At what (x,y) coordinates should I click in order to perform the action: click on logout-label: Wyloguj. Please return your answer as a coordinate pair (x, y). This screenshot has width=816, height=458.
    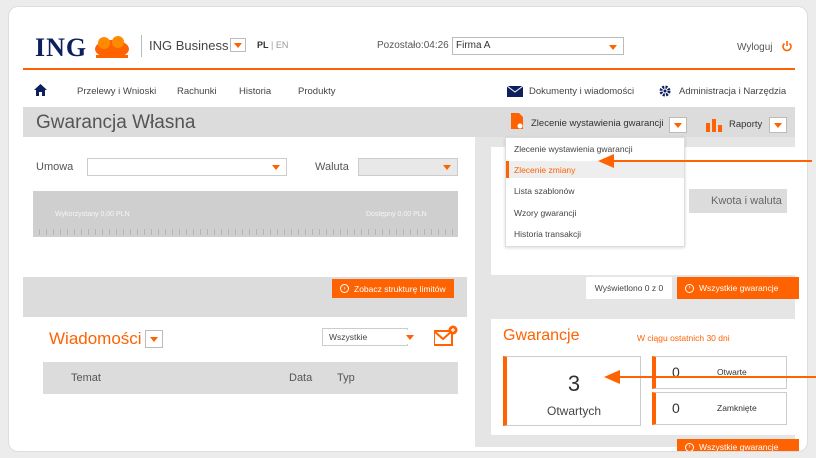
    Looking at the image, I should click on (755, 47).